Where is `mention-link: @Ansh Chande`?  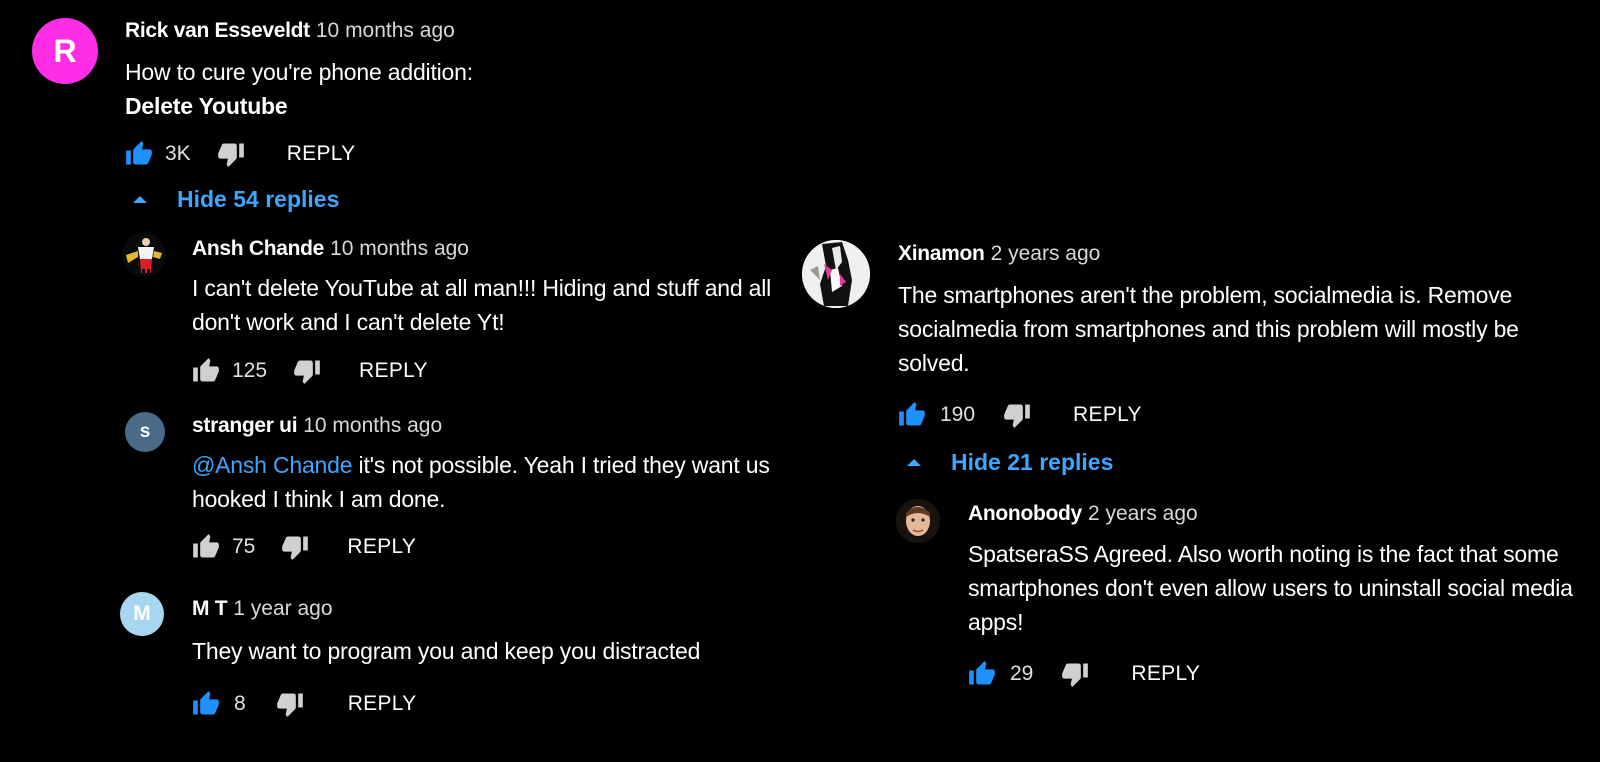 mention-link: @Ansh Chande is located at coordinates (272, 465).